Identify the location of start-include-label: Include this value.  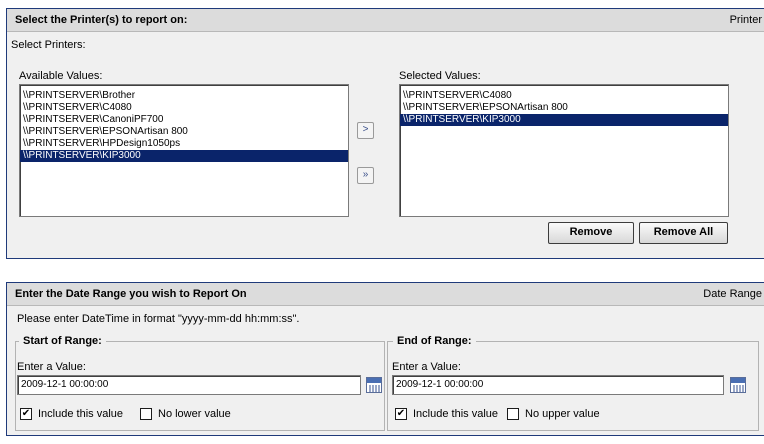
(80, 414).